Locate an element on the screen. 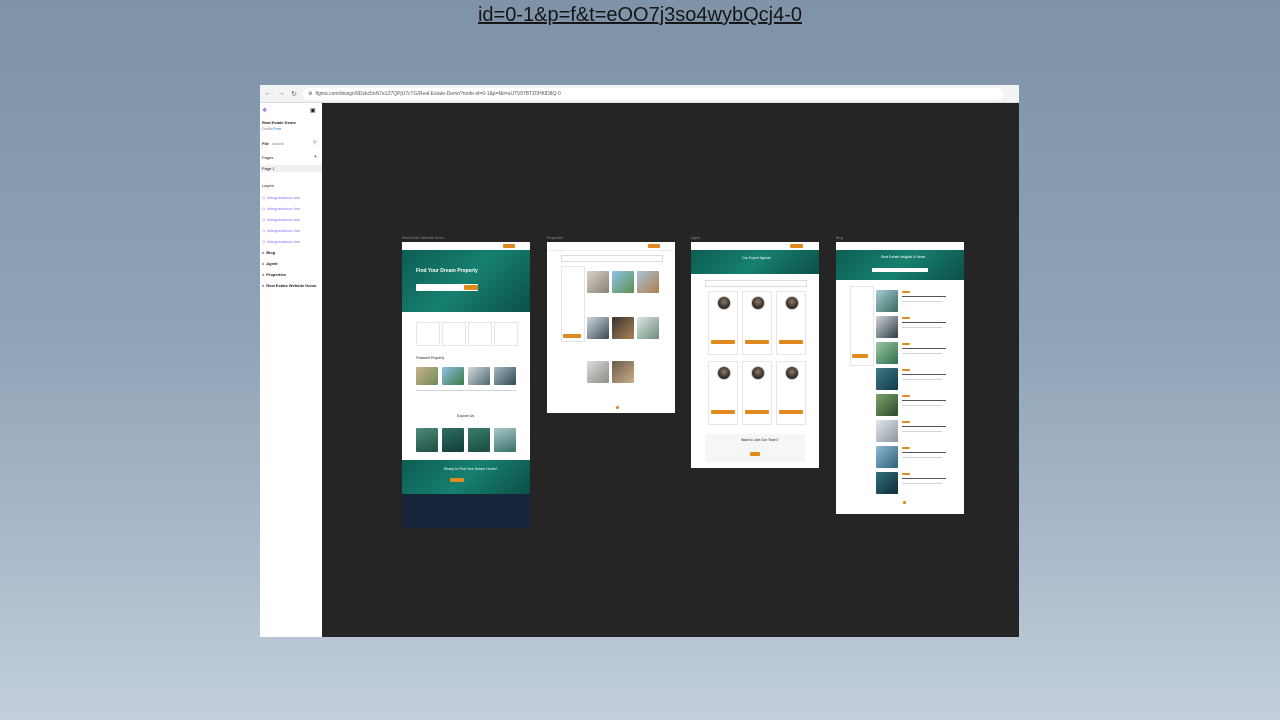 The height and width of the screenshot is (720, 1280). home-cta-section is located at coordinates (466, 477).